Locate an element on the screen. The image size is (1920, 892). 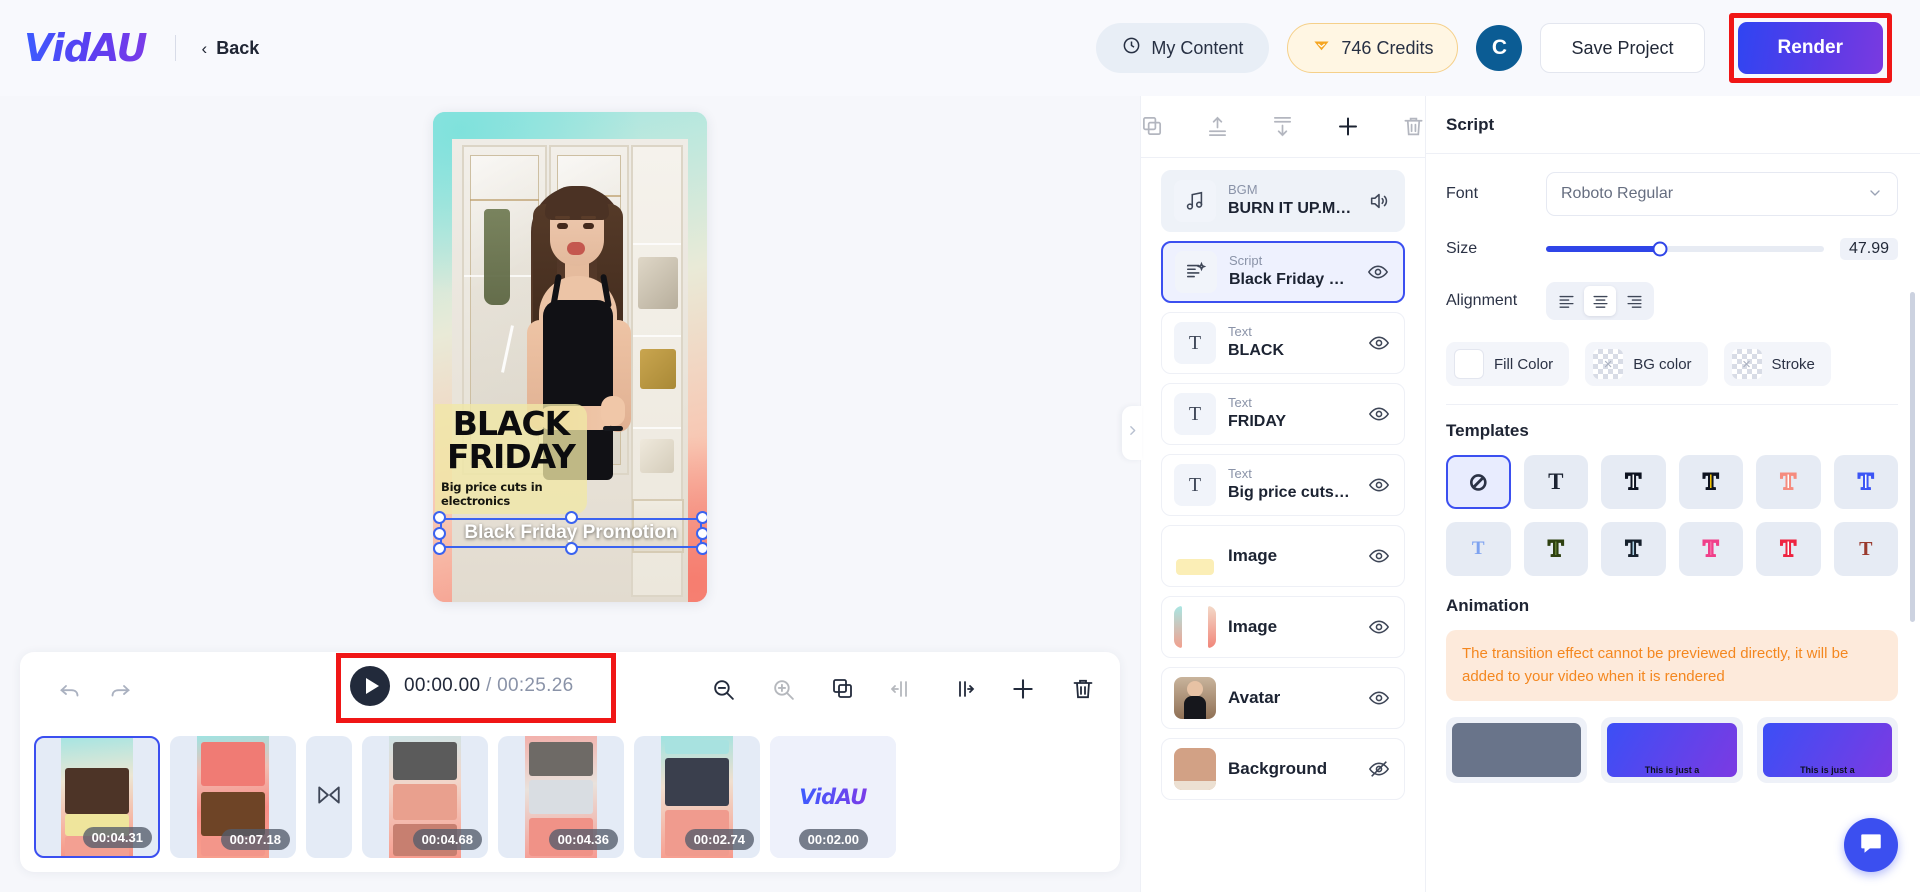
template-none: ⊘ is located at coordinates (1478, 482).